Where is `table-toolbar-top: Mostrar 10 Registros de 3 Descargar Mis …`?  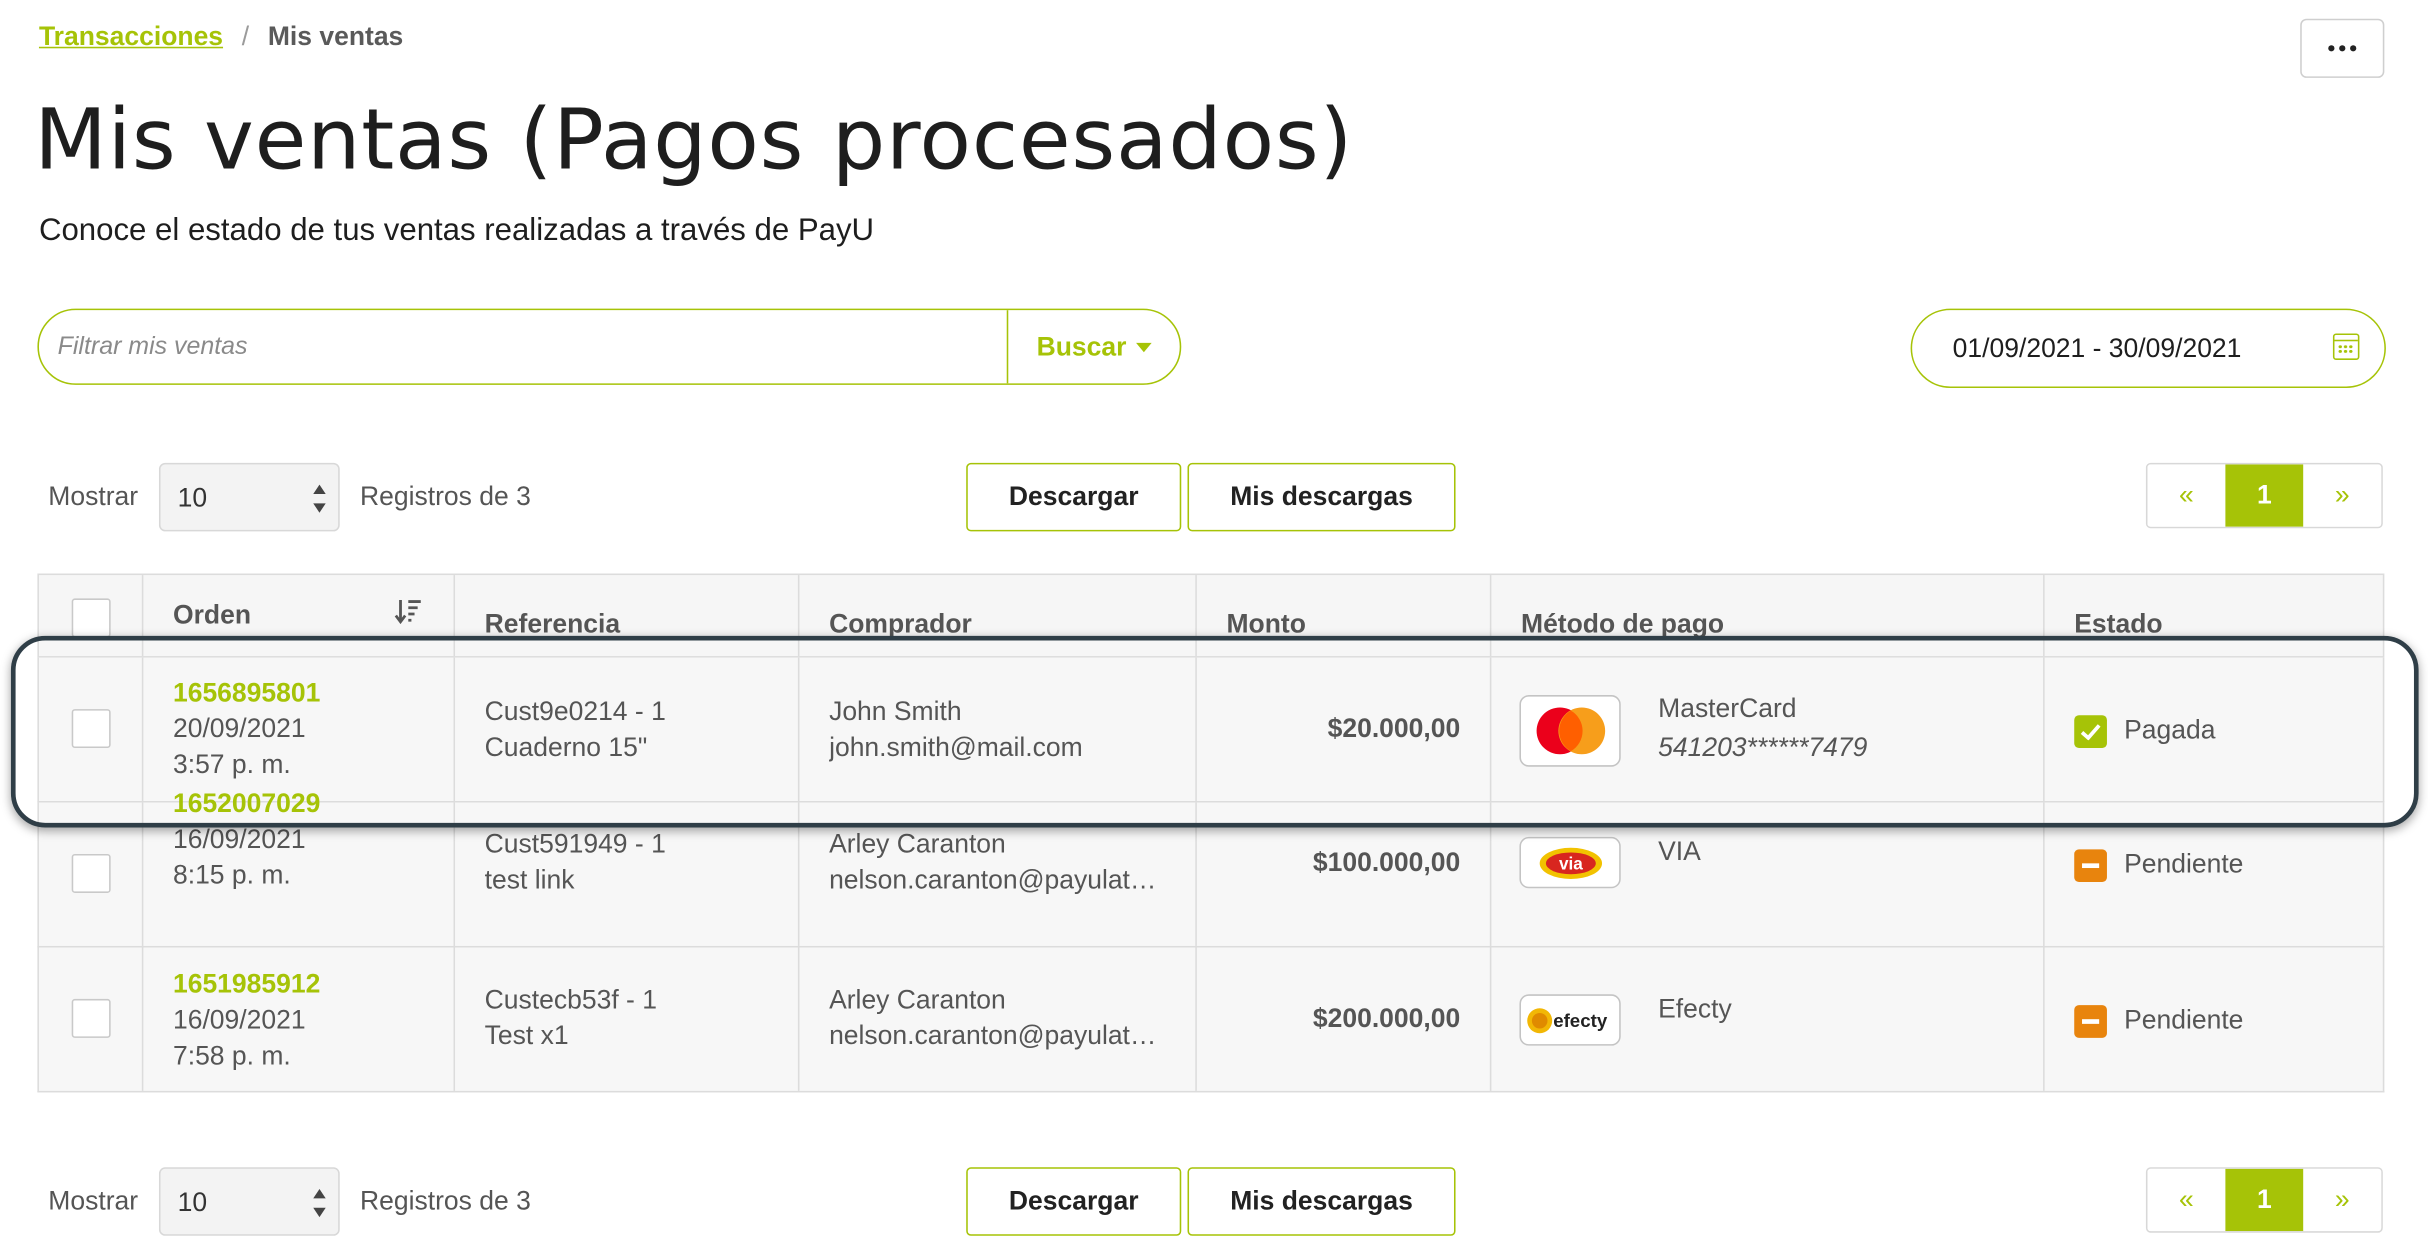 table-toolbar-top: Mostrar 10 Registros de 3 Descargar Mis … is located at coordinates (1214, 498).